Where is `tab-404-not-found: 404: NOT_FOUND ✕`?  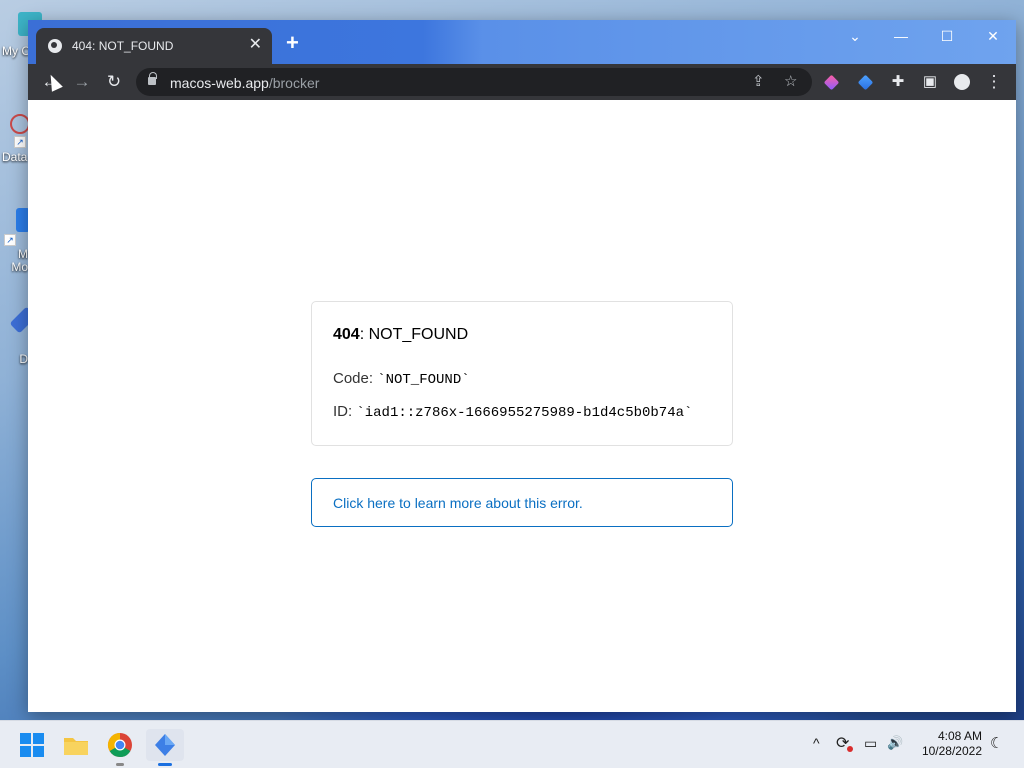
tab-404-not-found: 404: NOT_FOUND ✕ is located at coordinates (154, 46).